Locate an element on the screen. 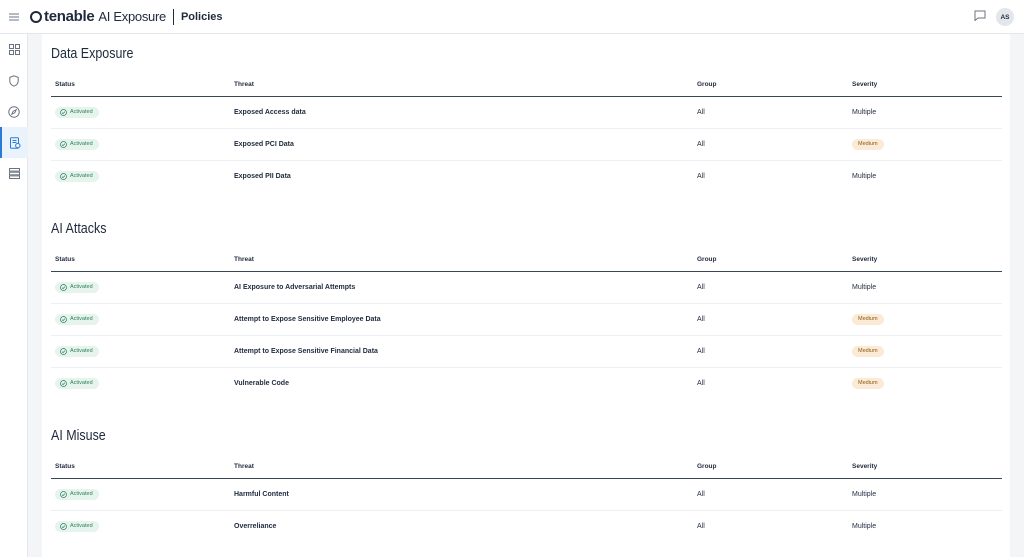  policy-icon is located at coordinates (15, 142).